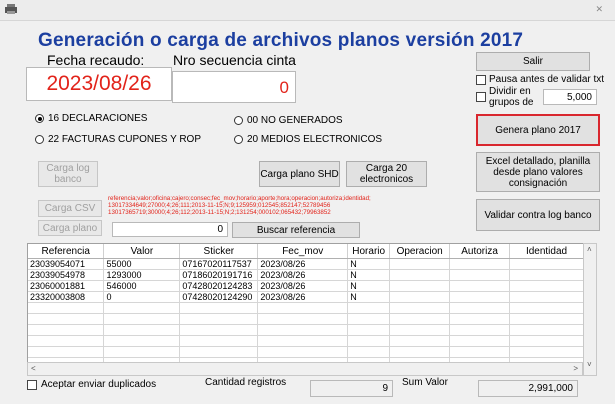 This screenshot has width=615, height=404. Describe the element at coordinates (589, 364) in the screenshot. I see `scroll-down-icon: ˅` at that location.